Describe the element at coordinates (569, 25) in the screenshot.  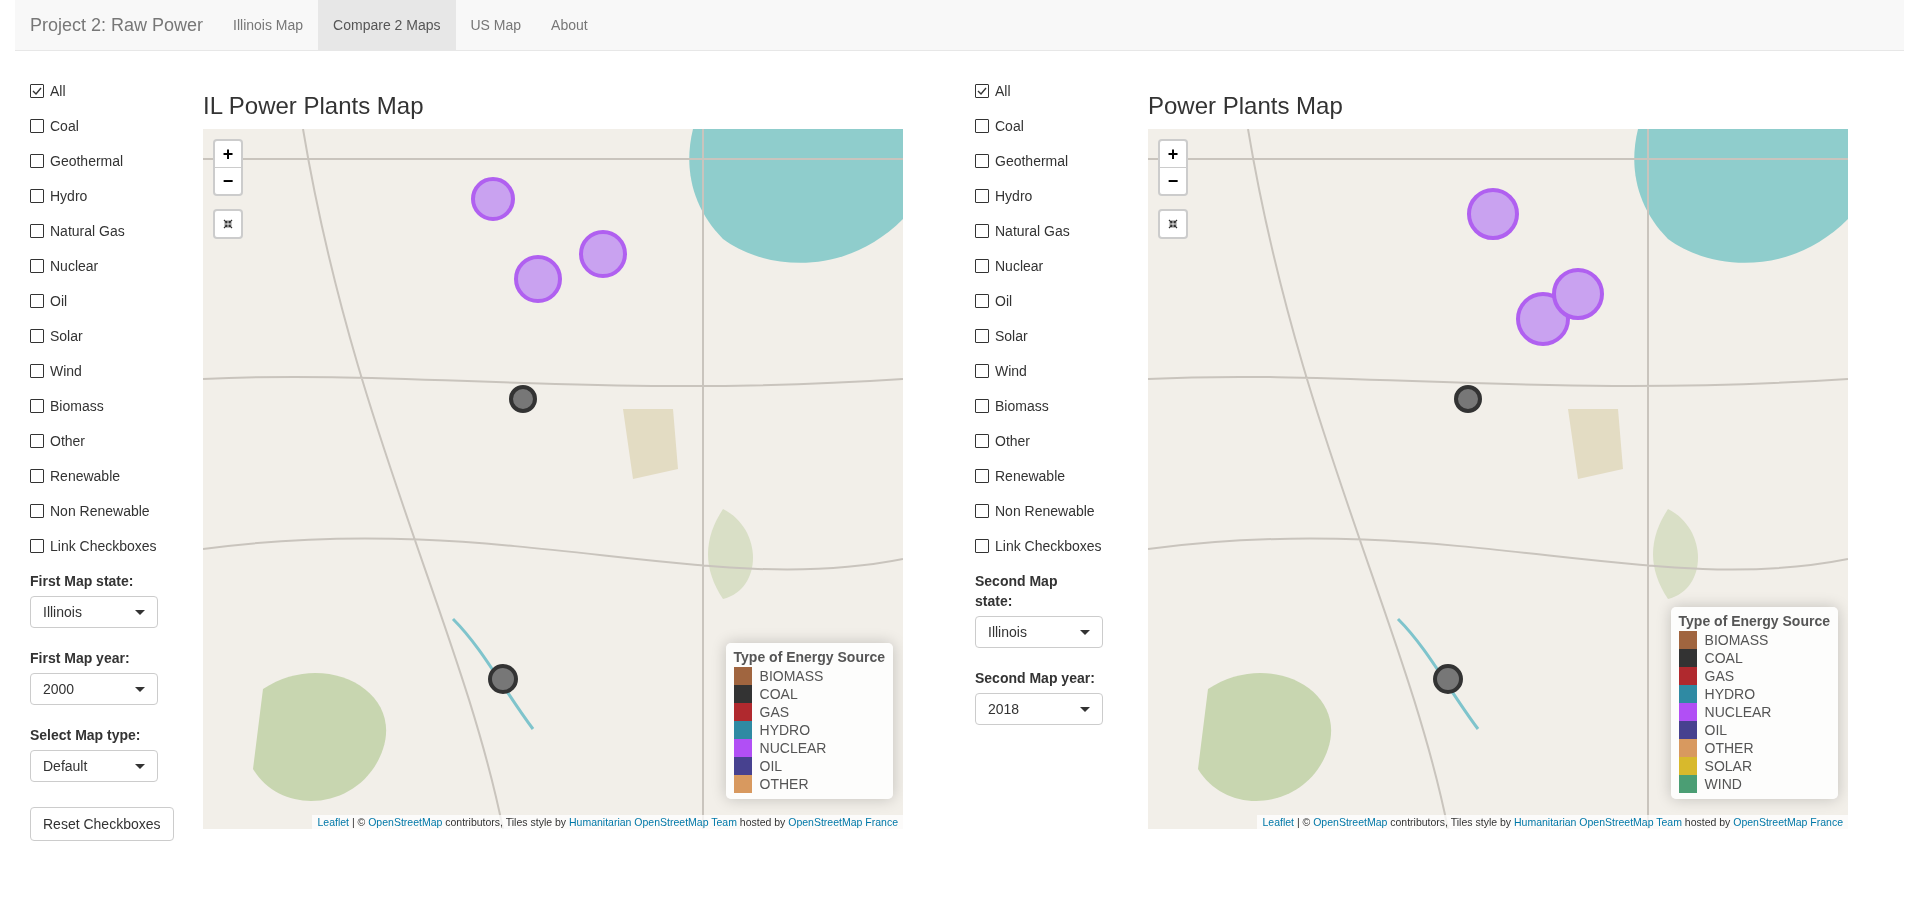
I see `nav-tab: About` at that location.